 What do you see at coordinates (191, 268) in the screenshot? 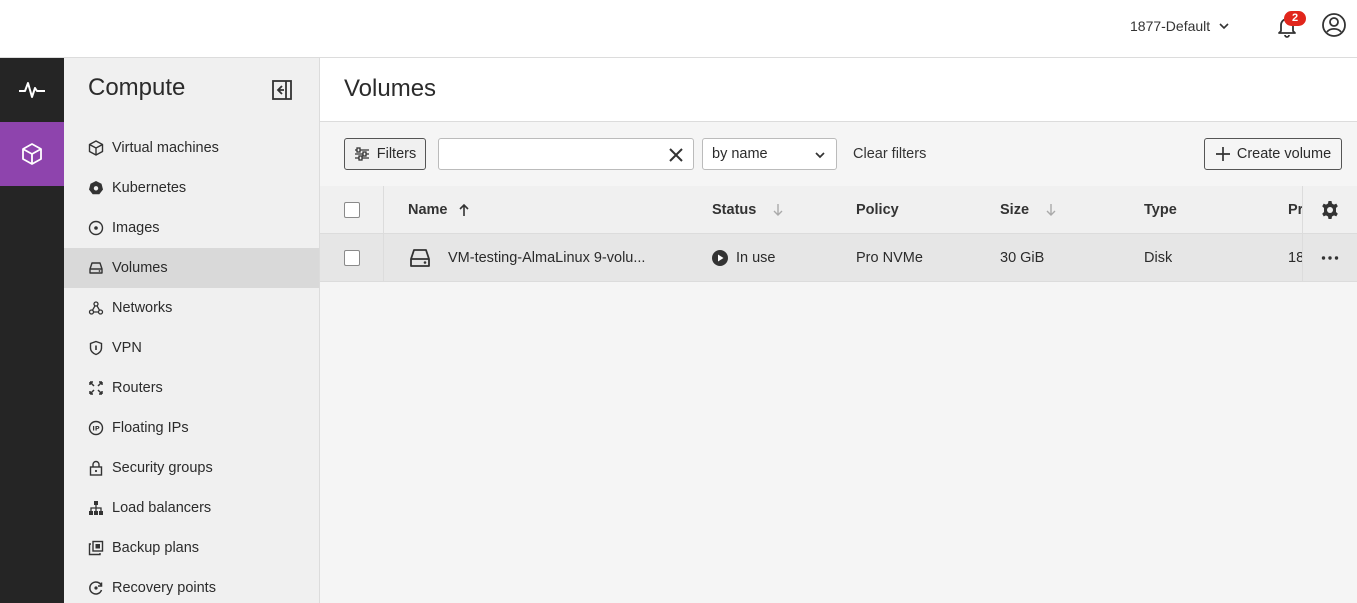
I see `sidebar-item-volumes: Volumes` at bounding box center [191, 268].